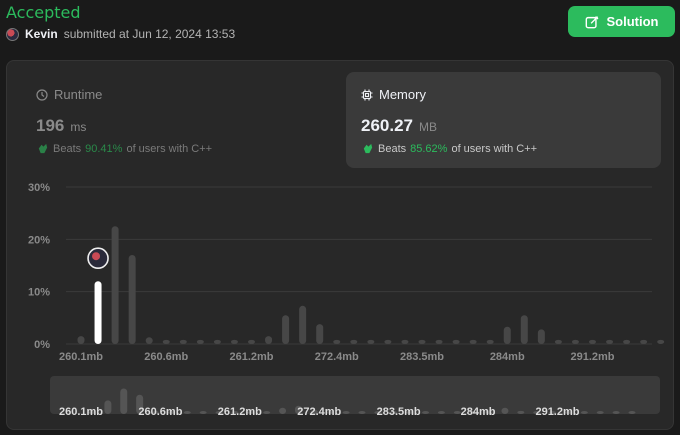 The image size is (680, 435). Describe the element at coordinates (399, 412) in the screenshot. I see `overview-tick-label: 283.5mb` at that location.